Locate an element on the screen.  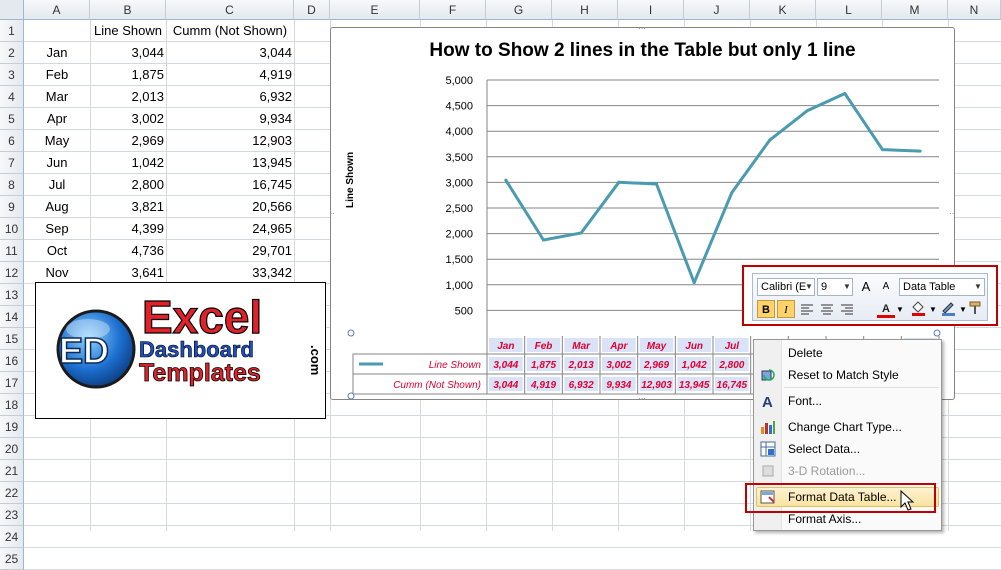
fill-chevron-icon: ▼ is located at coordinates (933, 309).